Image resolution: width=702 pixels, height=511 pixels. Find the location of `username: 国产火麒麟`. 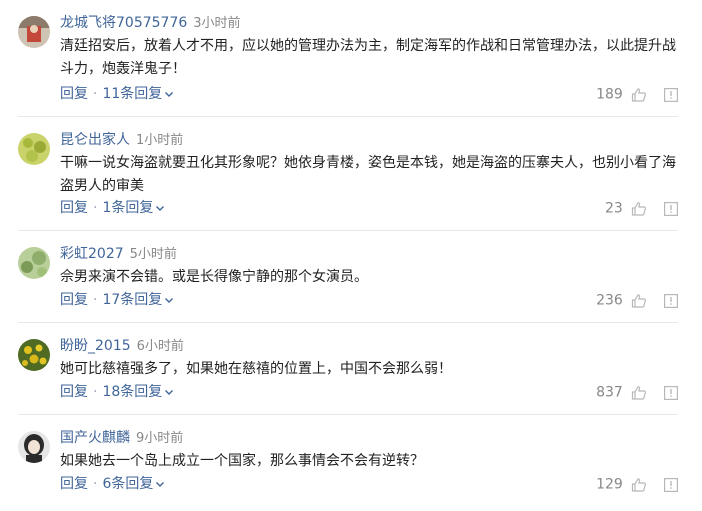

username: 国产火麒麟 is located at coordinates (95, 438).